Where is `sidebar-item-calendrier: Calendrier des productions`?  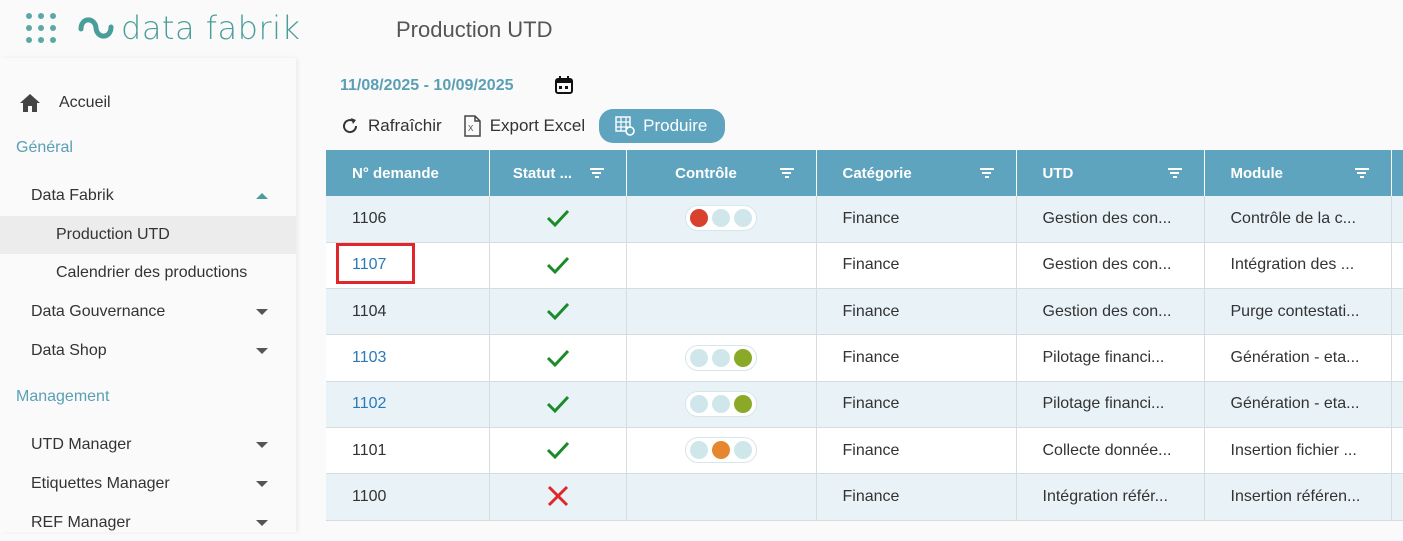 sidebar-item-calendrier: Calendrier des productions is located at coordinates (148, 273).